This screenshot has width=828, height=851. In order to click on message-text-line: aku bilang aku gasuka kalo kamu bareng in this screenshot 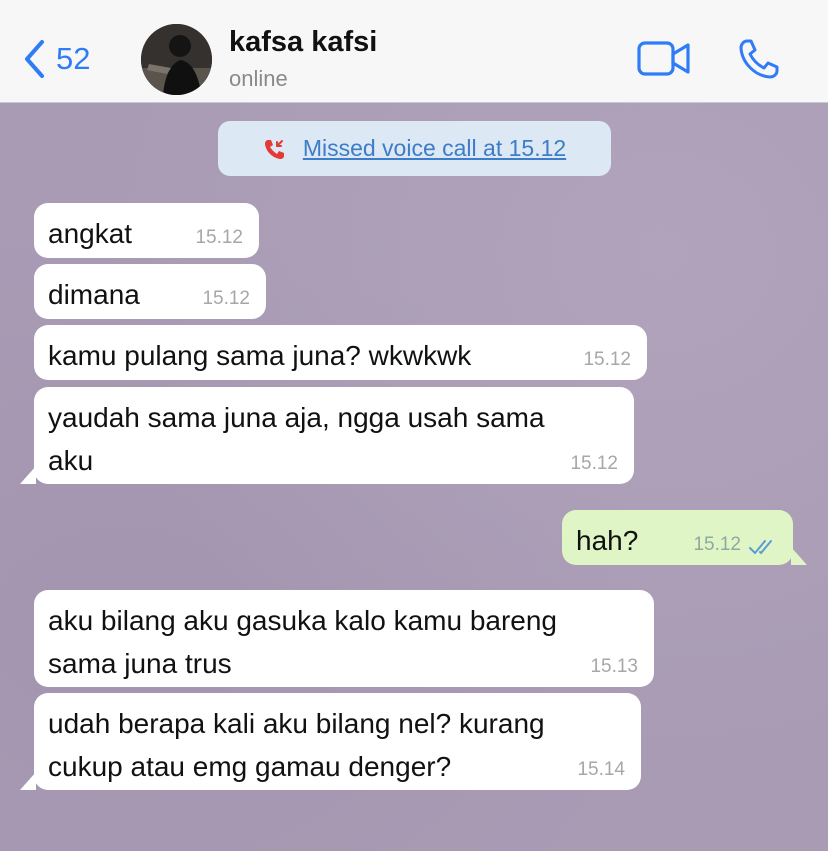, I will do `click(303, 620)`.